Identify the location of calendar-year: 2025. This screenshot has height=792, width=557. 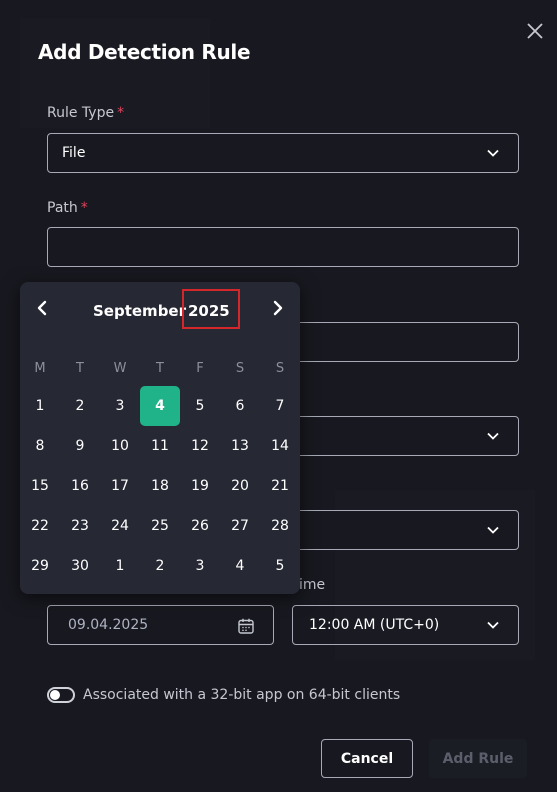
(211, 309).